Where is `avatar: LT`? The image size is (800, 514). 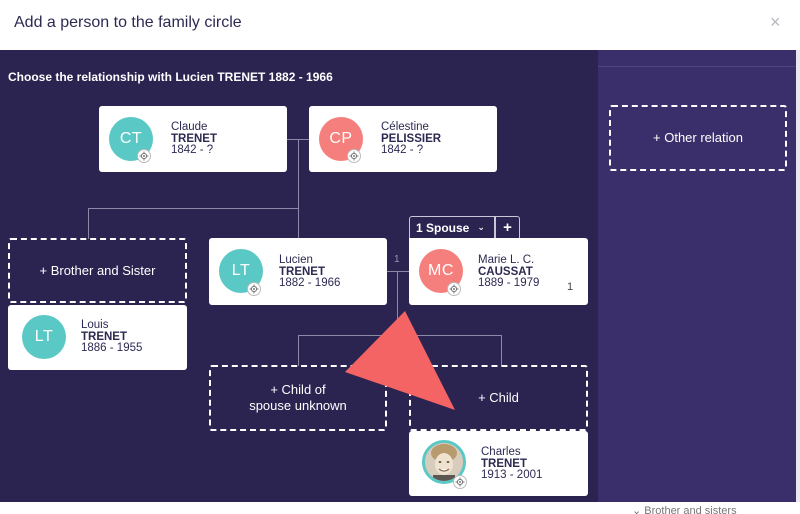 avatar: LT is located at coordinates (44, 337).